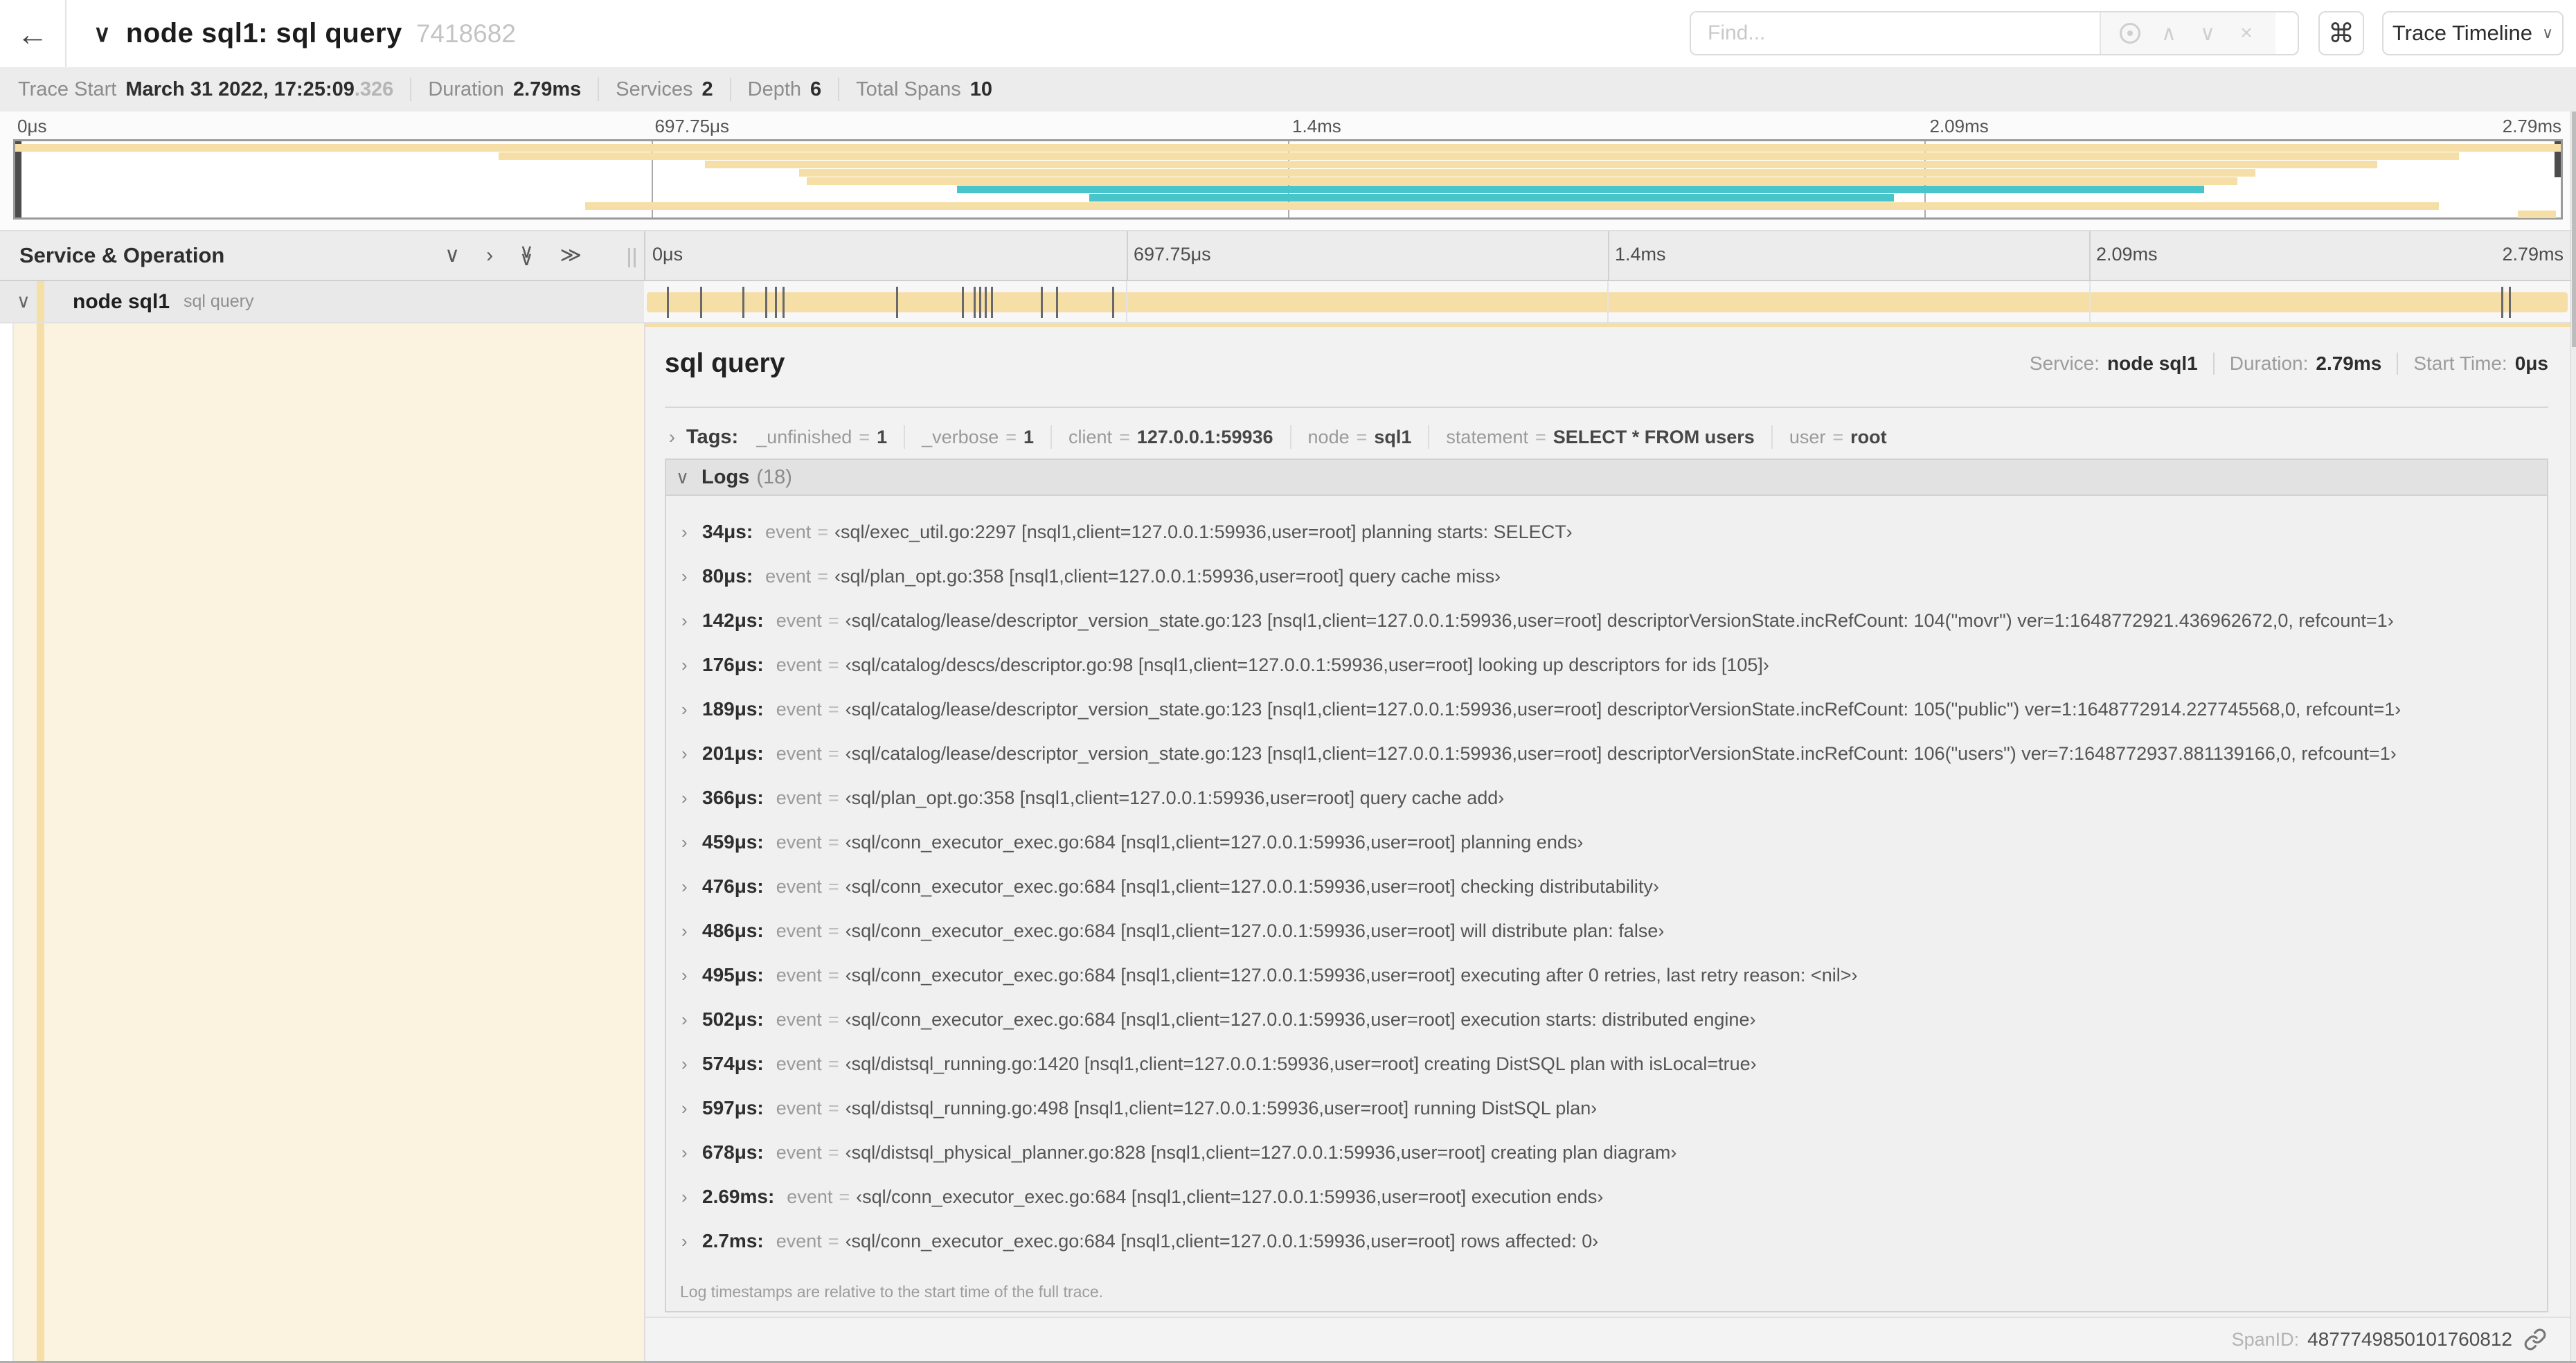 This screenshot has height=1363, width=2576. I want to click on vertical-scrollbar, so click(2573, 737).